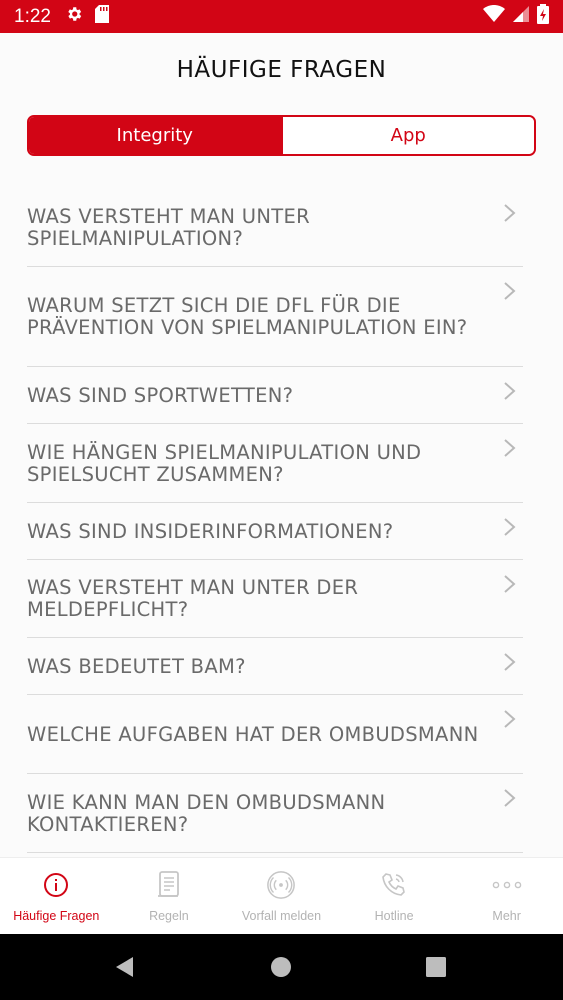  I want to click on system-nav-bar, so click(281, 967).